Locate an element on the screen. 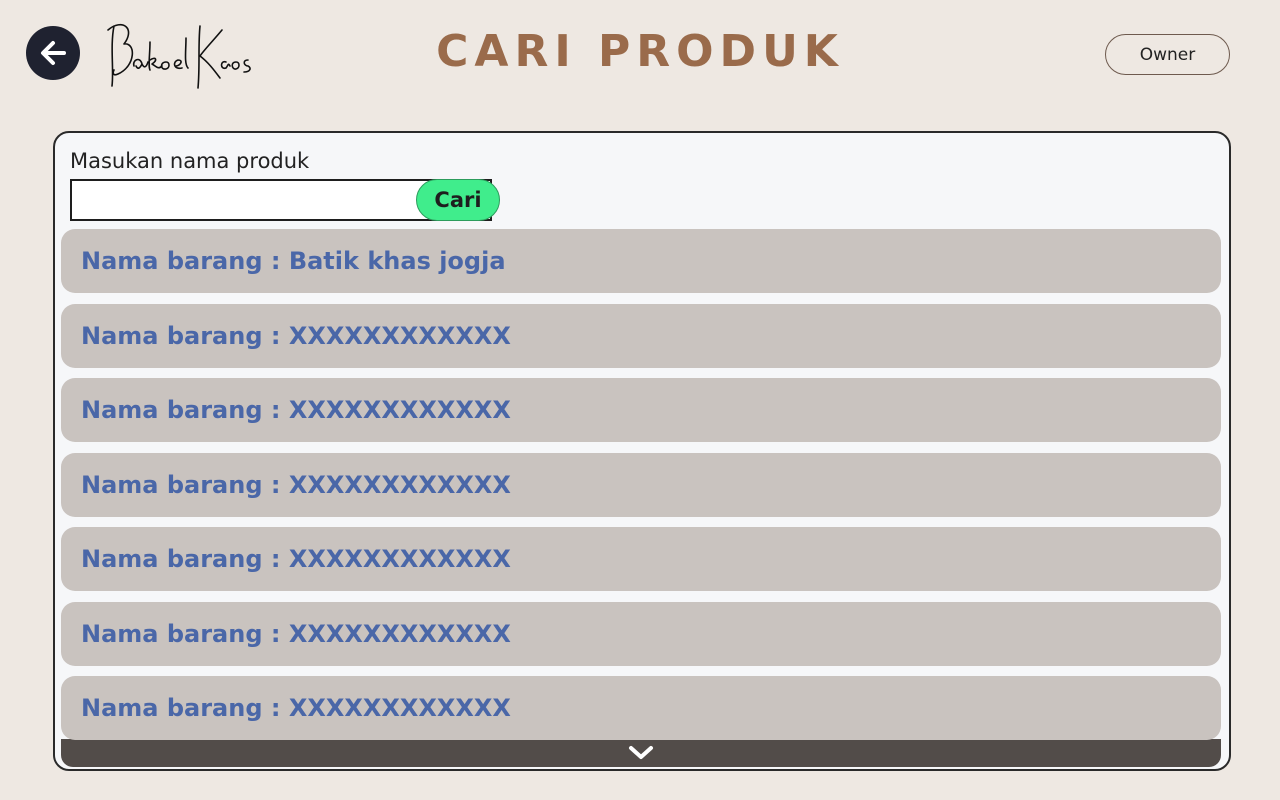 This screenshot has width=1280, height=800. search-button: Cari is located at coordinates (458, 200).